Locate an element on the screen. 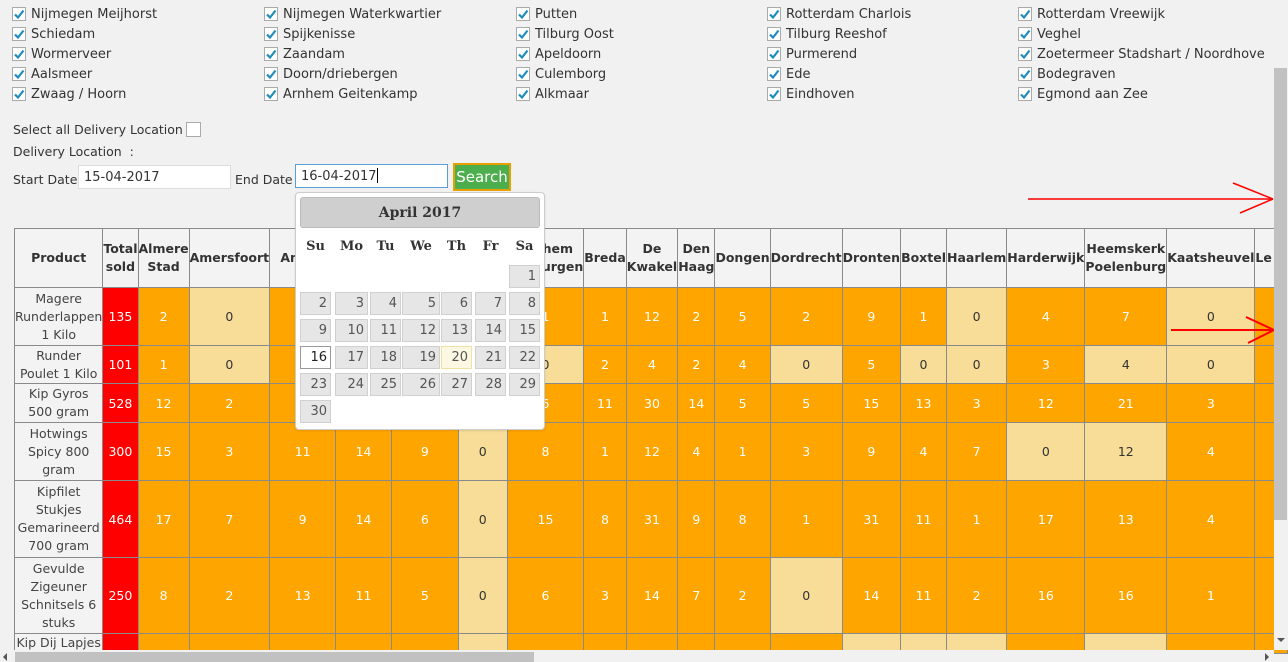  location-checkbox-item: Zwaag / Hoorn is located at coordinates (69, 94).